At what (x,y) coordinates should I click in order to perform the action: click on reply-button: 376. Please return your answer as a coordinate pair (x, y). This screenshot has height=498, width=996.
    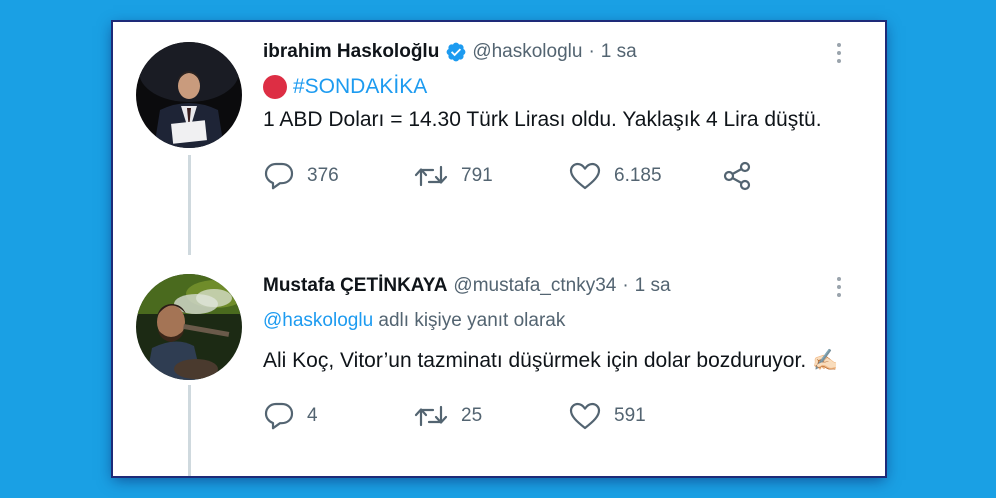
    Looking at the image, I should click on (338, 176).